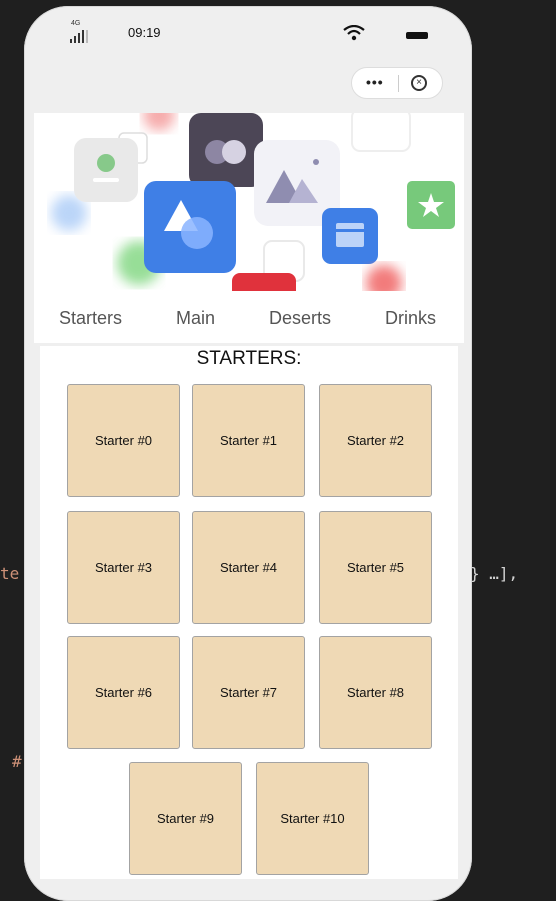  Describe the element at coordinates (417, 35) in the screenshot. I see `battery-icon` at that location.